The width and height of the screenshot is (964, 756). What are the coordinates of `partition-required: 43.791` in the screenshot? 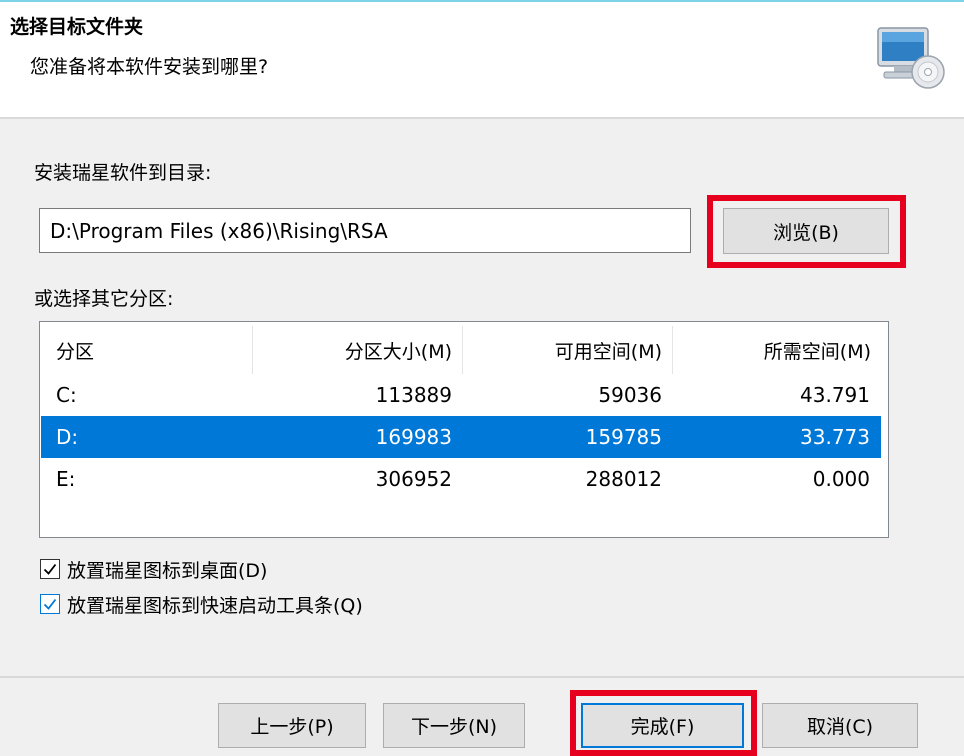 It's located at (835, 395).